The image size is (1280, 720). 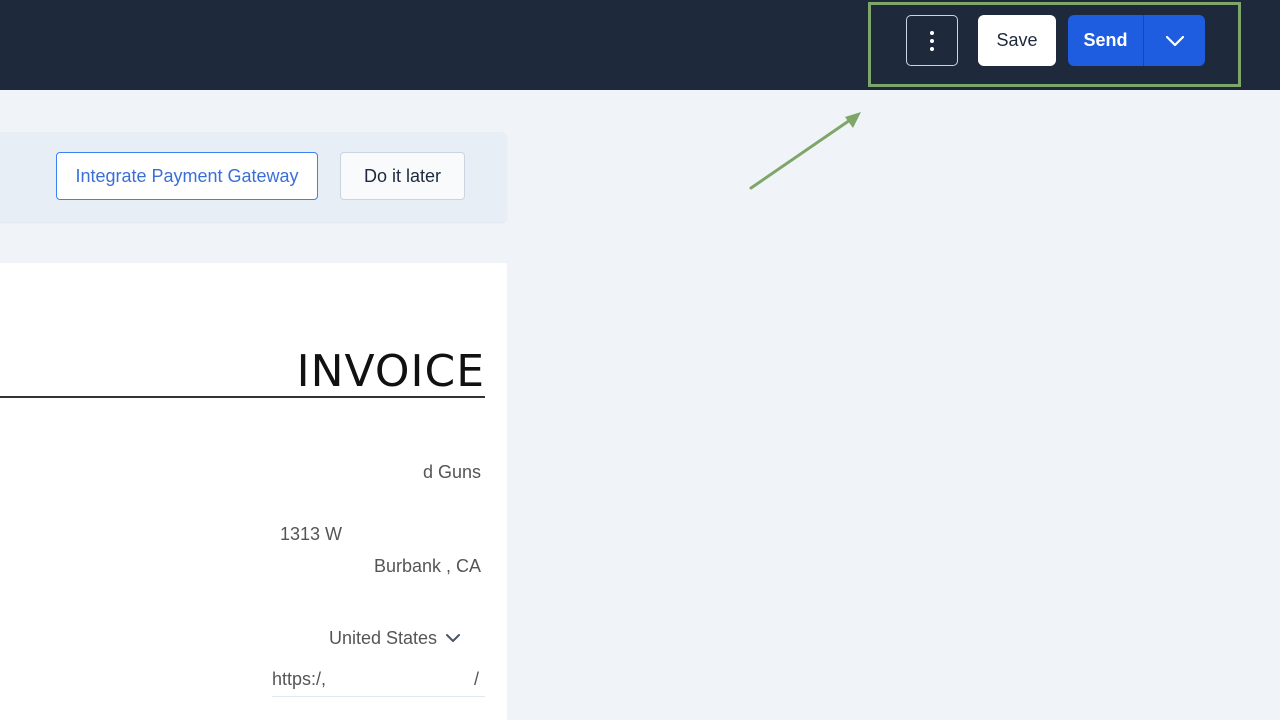 What do you see at coordinates (187, 176) in the screenshot?
I see `integrate-payment-gateway-button: Integrate Payment Gateway` at bounding box center [187, 176].